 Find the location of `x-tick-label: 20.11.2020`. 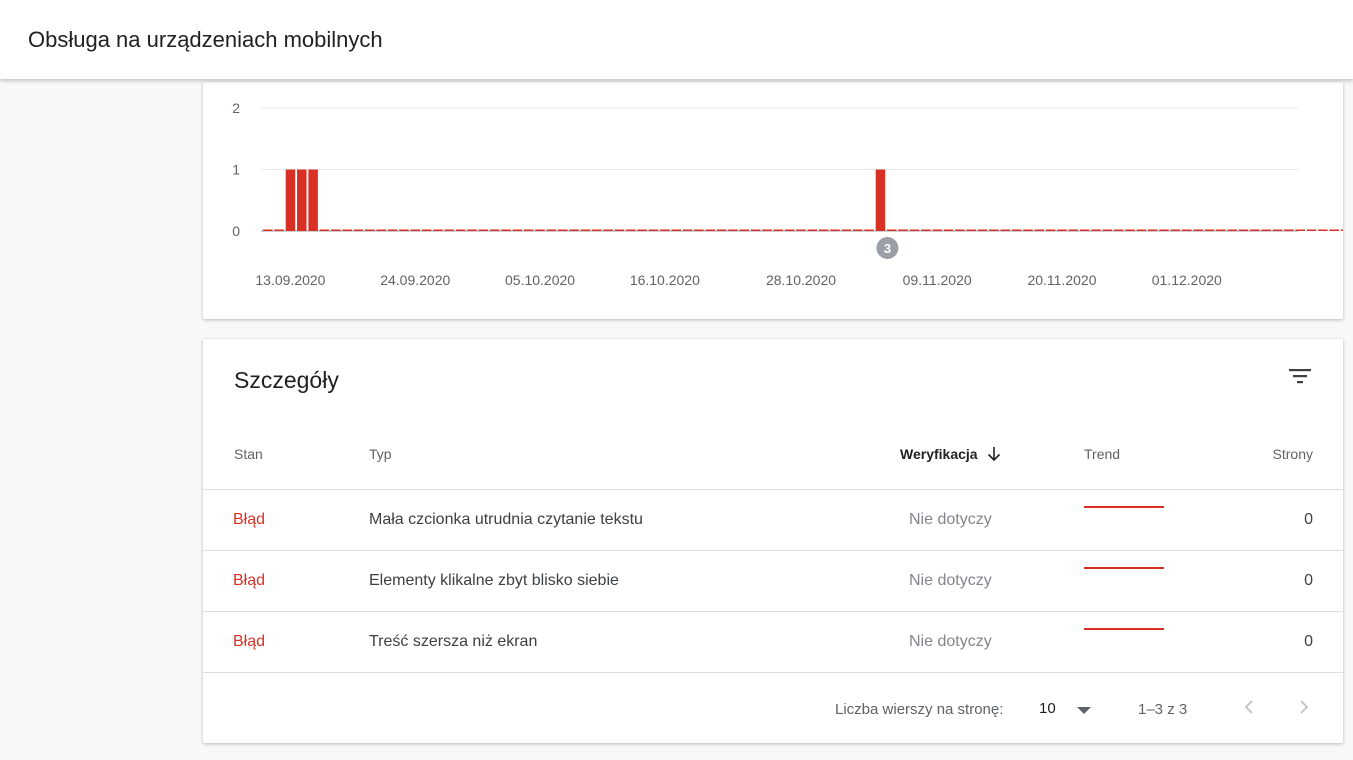

x-tick-label: 20.11.2020 is located at coordinates (1061, 280).